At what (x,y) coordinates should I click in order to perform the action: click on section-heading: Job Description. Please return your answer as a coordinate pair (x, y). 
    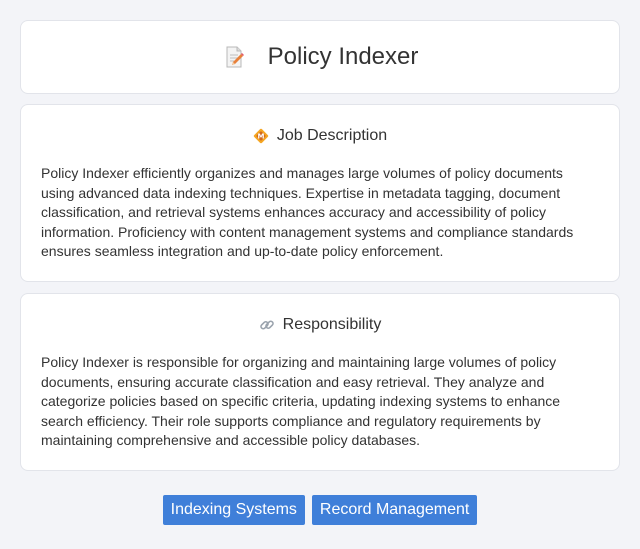
    Looking at the image, I should click on (332, 135).